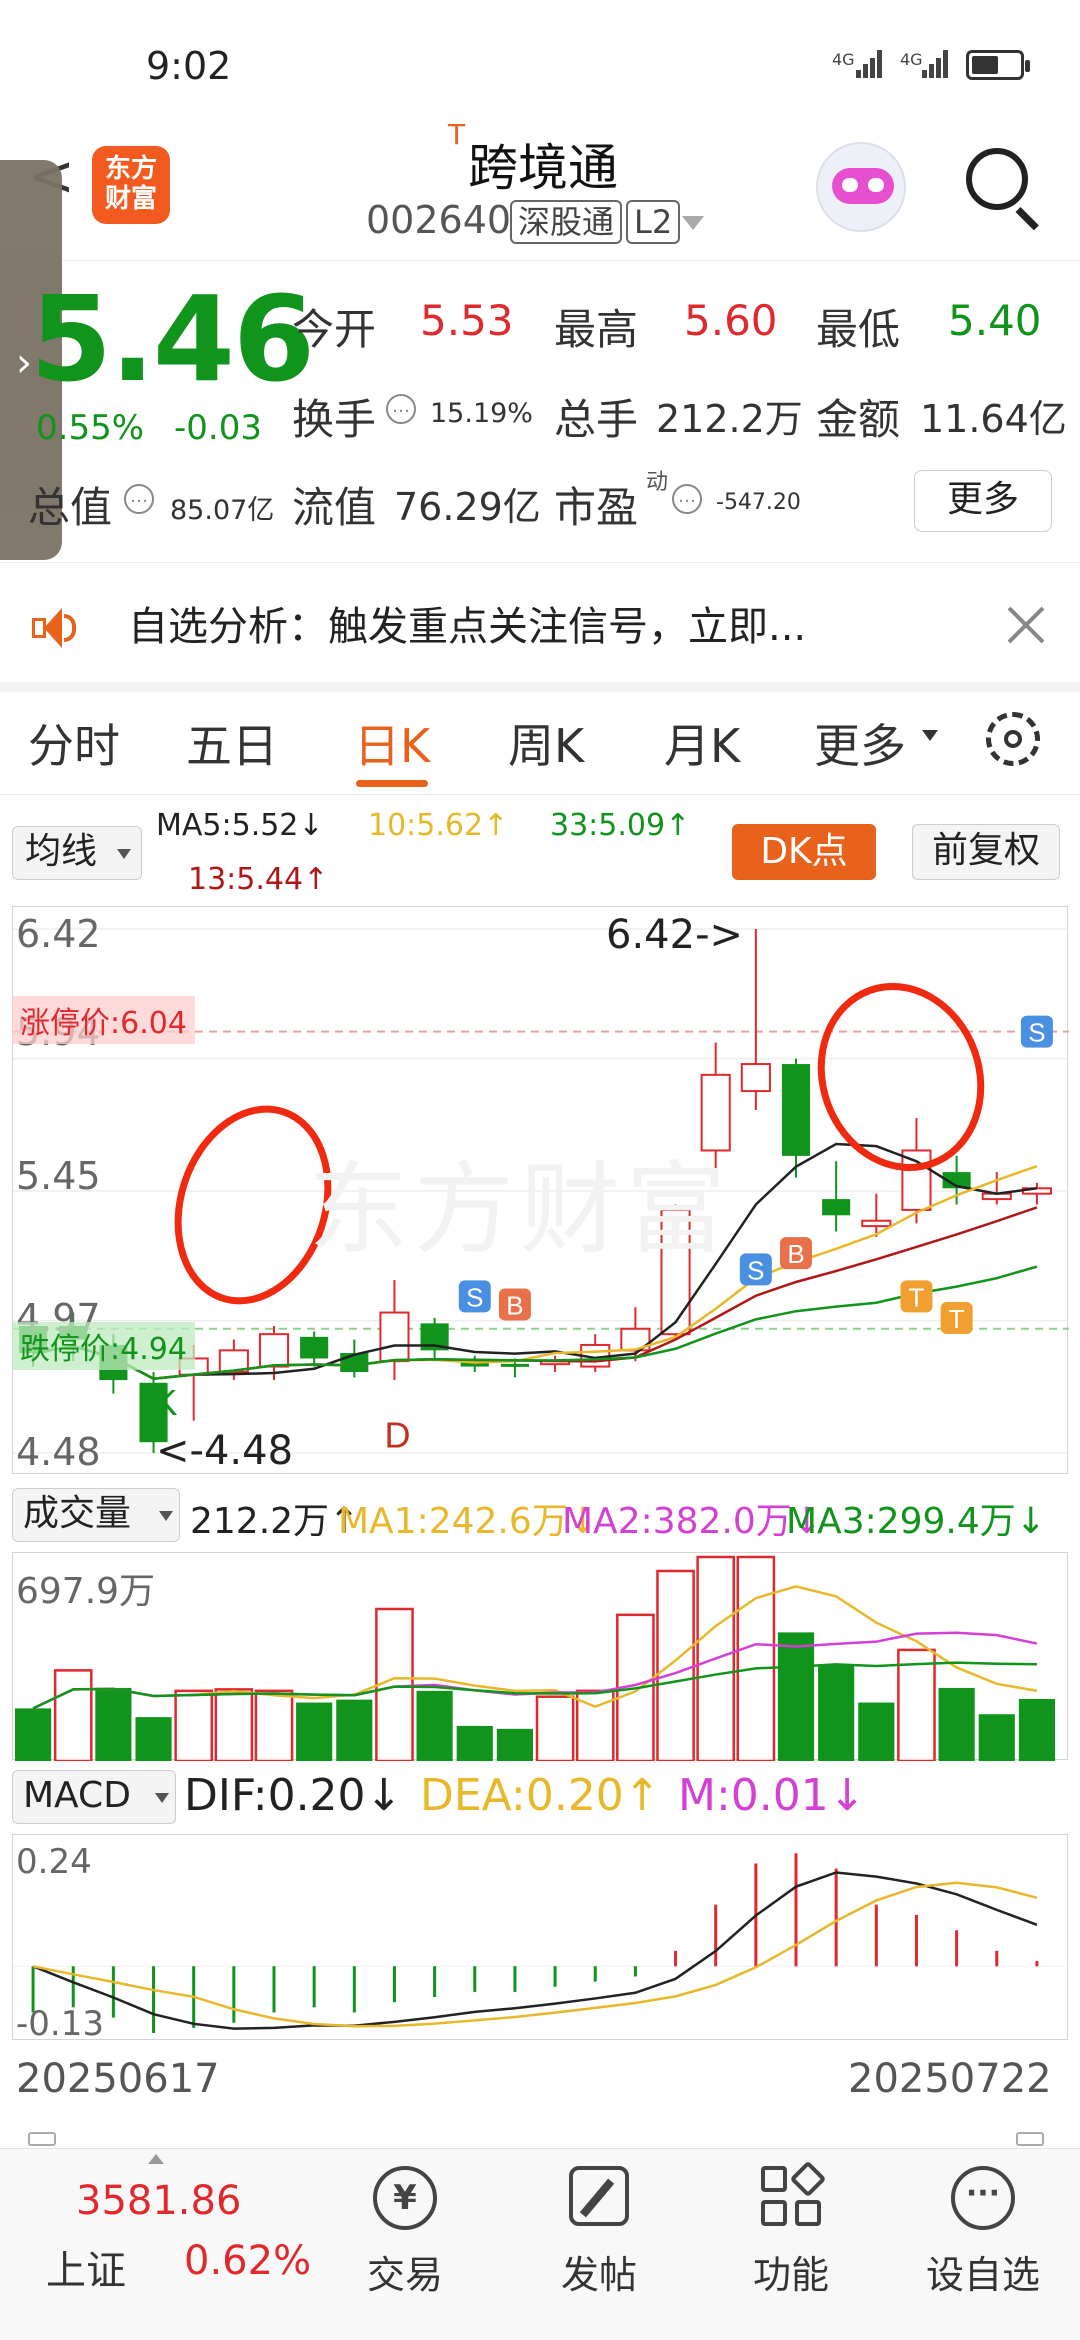 This screenshot has width=1080, height=2340. What do you see at coordinates (457, 134) in the screenshot?
I see `stock-t-badge: T` at bounding box center [457, 134].